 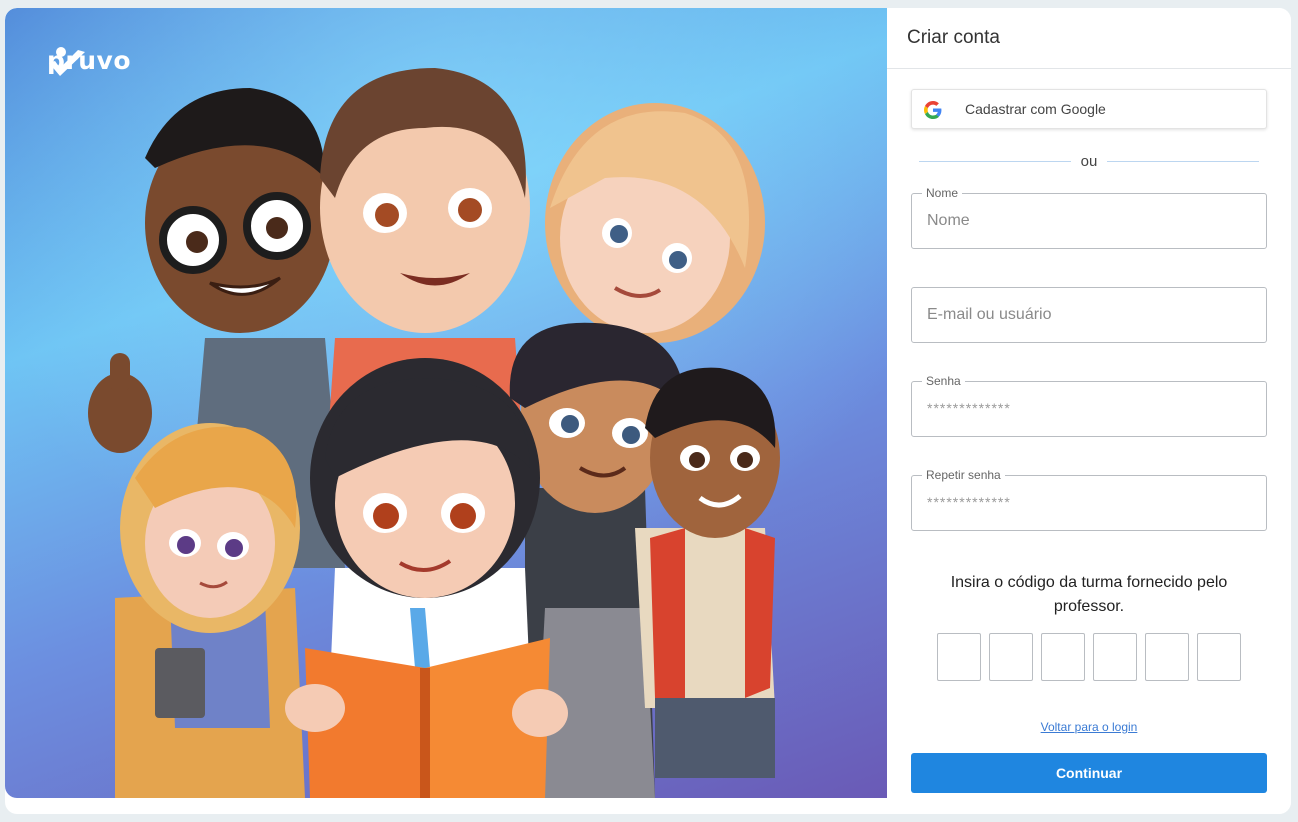 I want to click on email-field, so click(x=1089, y=315).